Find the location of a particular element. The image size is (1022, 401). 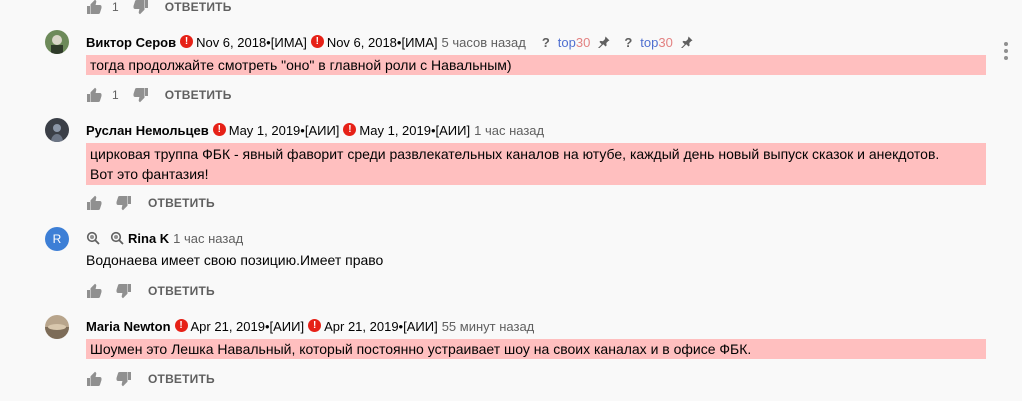

comment-toolbar-top: 1 ОТВЕТИТЬ is located at coordinates (159, 8).